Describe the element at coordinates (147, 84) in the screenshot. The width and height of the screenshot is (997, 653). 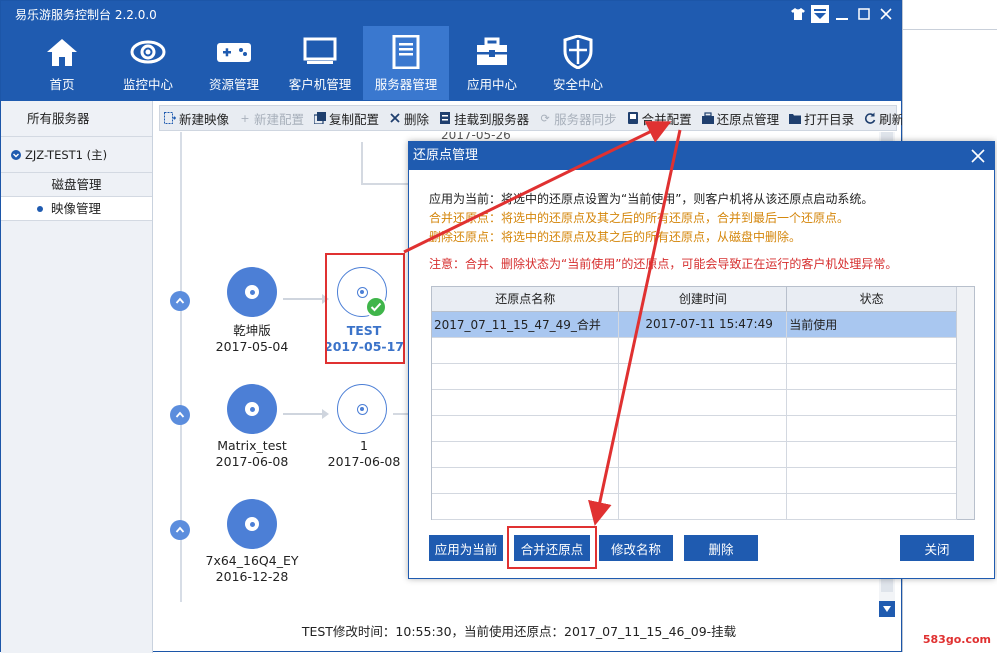
I see `nav-label: 监控中心` at that location.